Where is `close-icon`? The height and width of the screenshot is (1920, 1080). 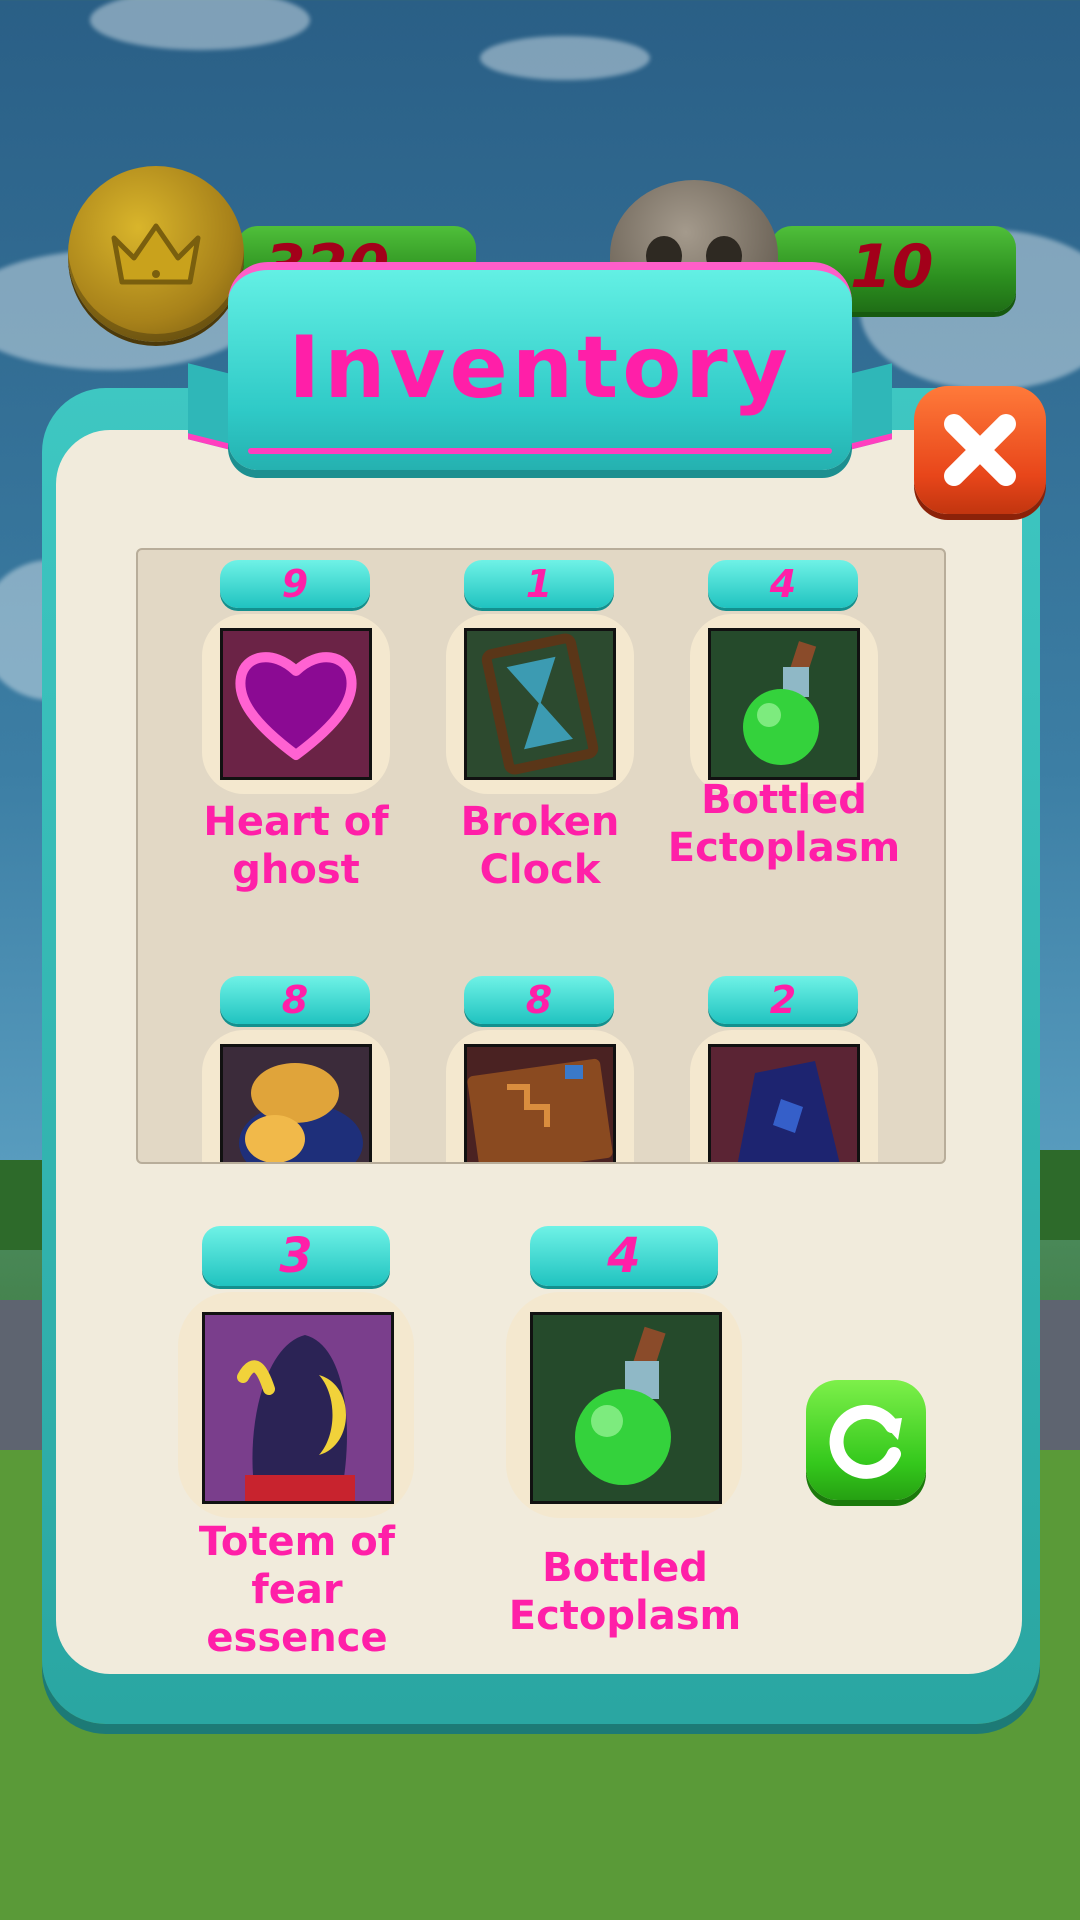
close-icon is located at coordinates (980, 450).